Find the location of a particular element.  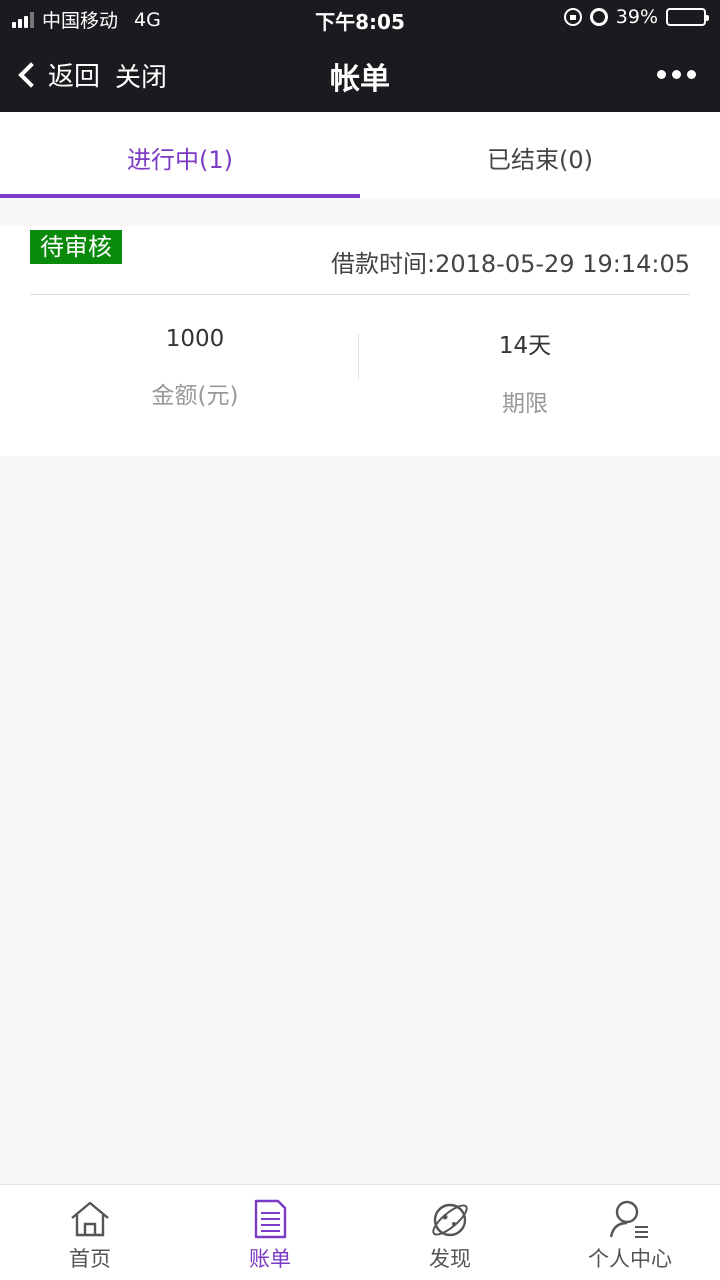

bottom-tab-label: 账单 is located at coordinates (270, 1259).